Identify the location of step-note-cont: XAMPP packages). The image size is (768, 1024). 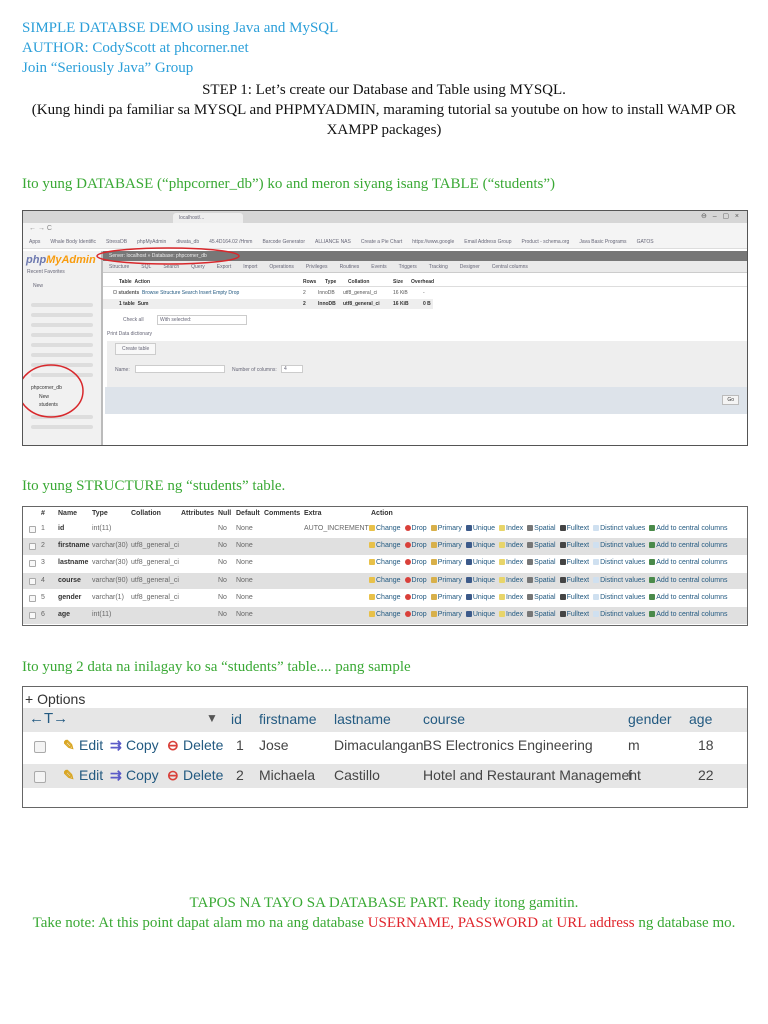
(384, 130).